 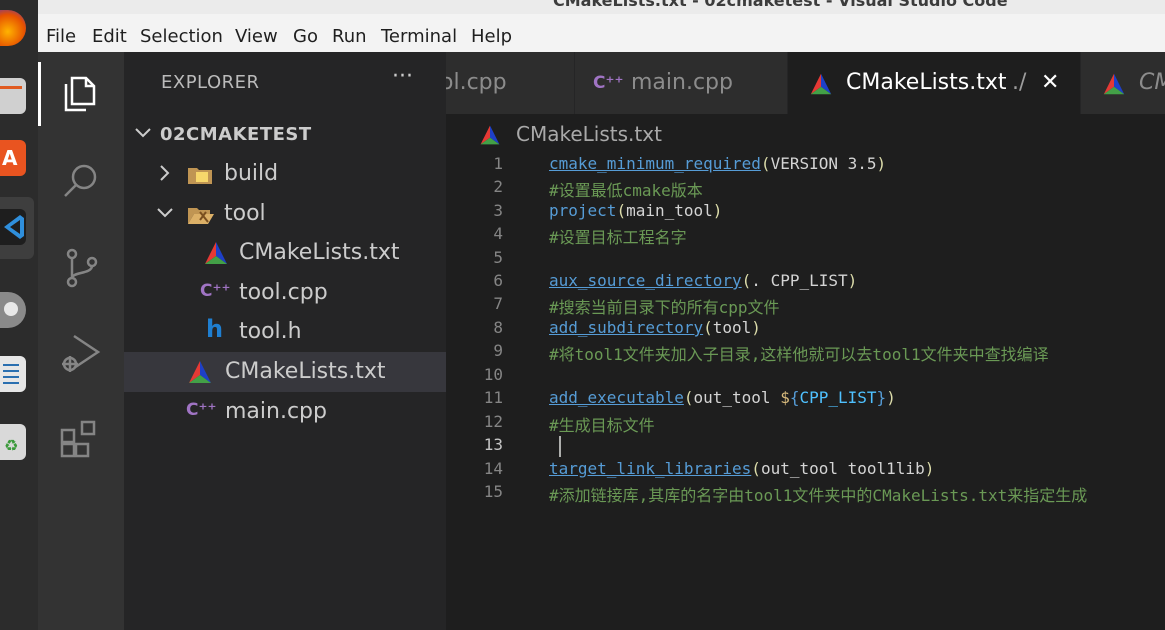 What do you see at coordinates (13, 374) in the screenshot?
I see `text-editor-icon` at bounding box center [13, 374].